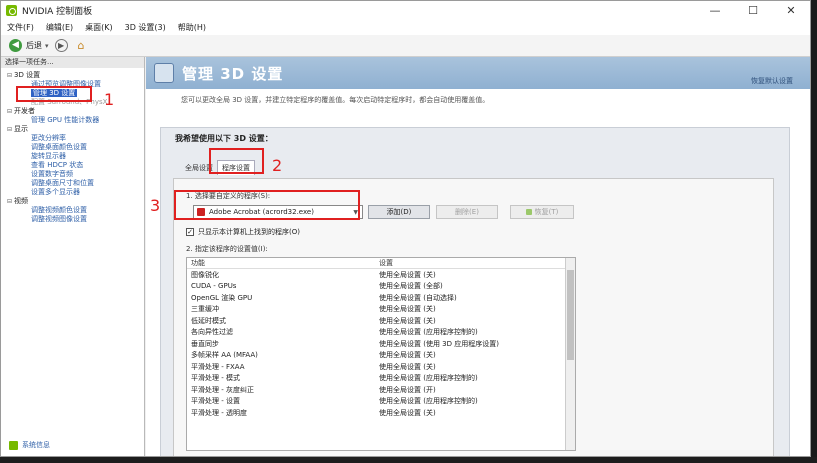 Image resolution: width=817 pixels, height=463 pixels. I want to click on 3d-settings-icon, so click(164, 73).